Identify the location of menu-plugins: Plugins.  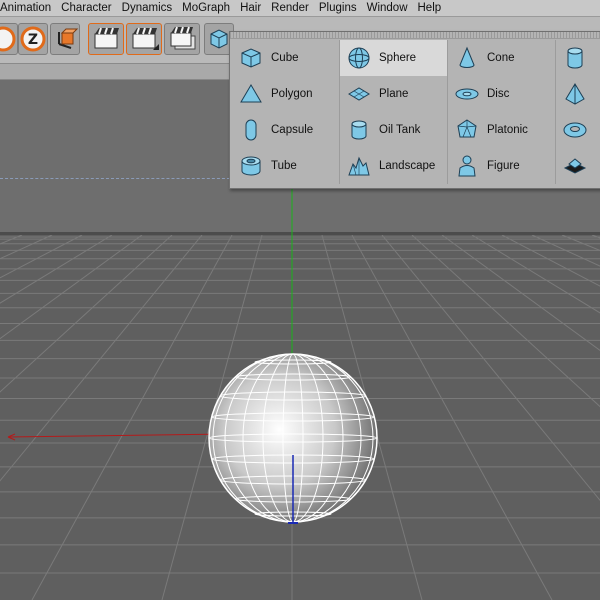
(338, 8).